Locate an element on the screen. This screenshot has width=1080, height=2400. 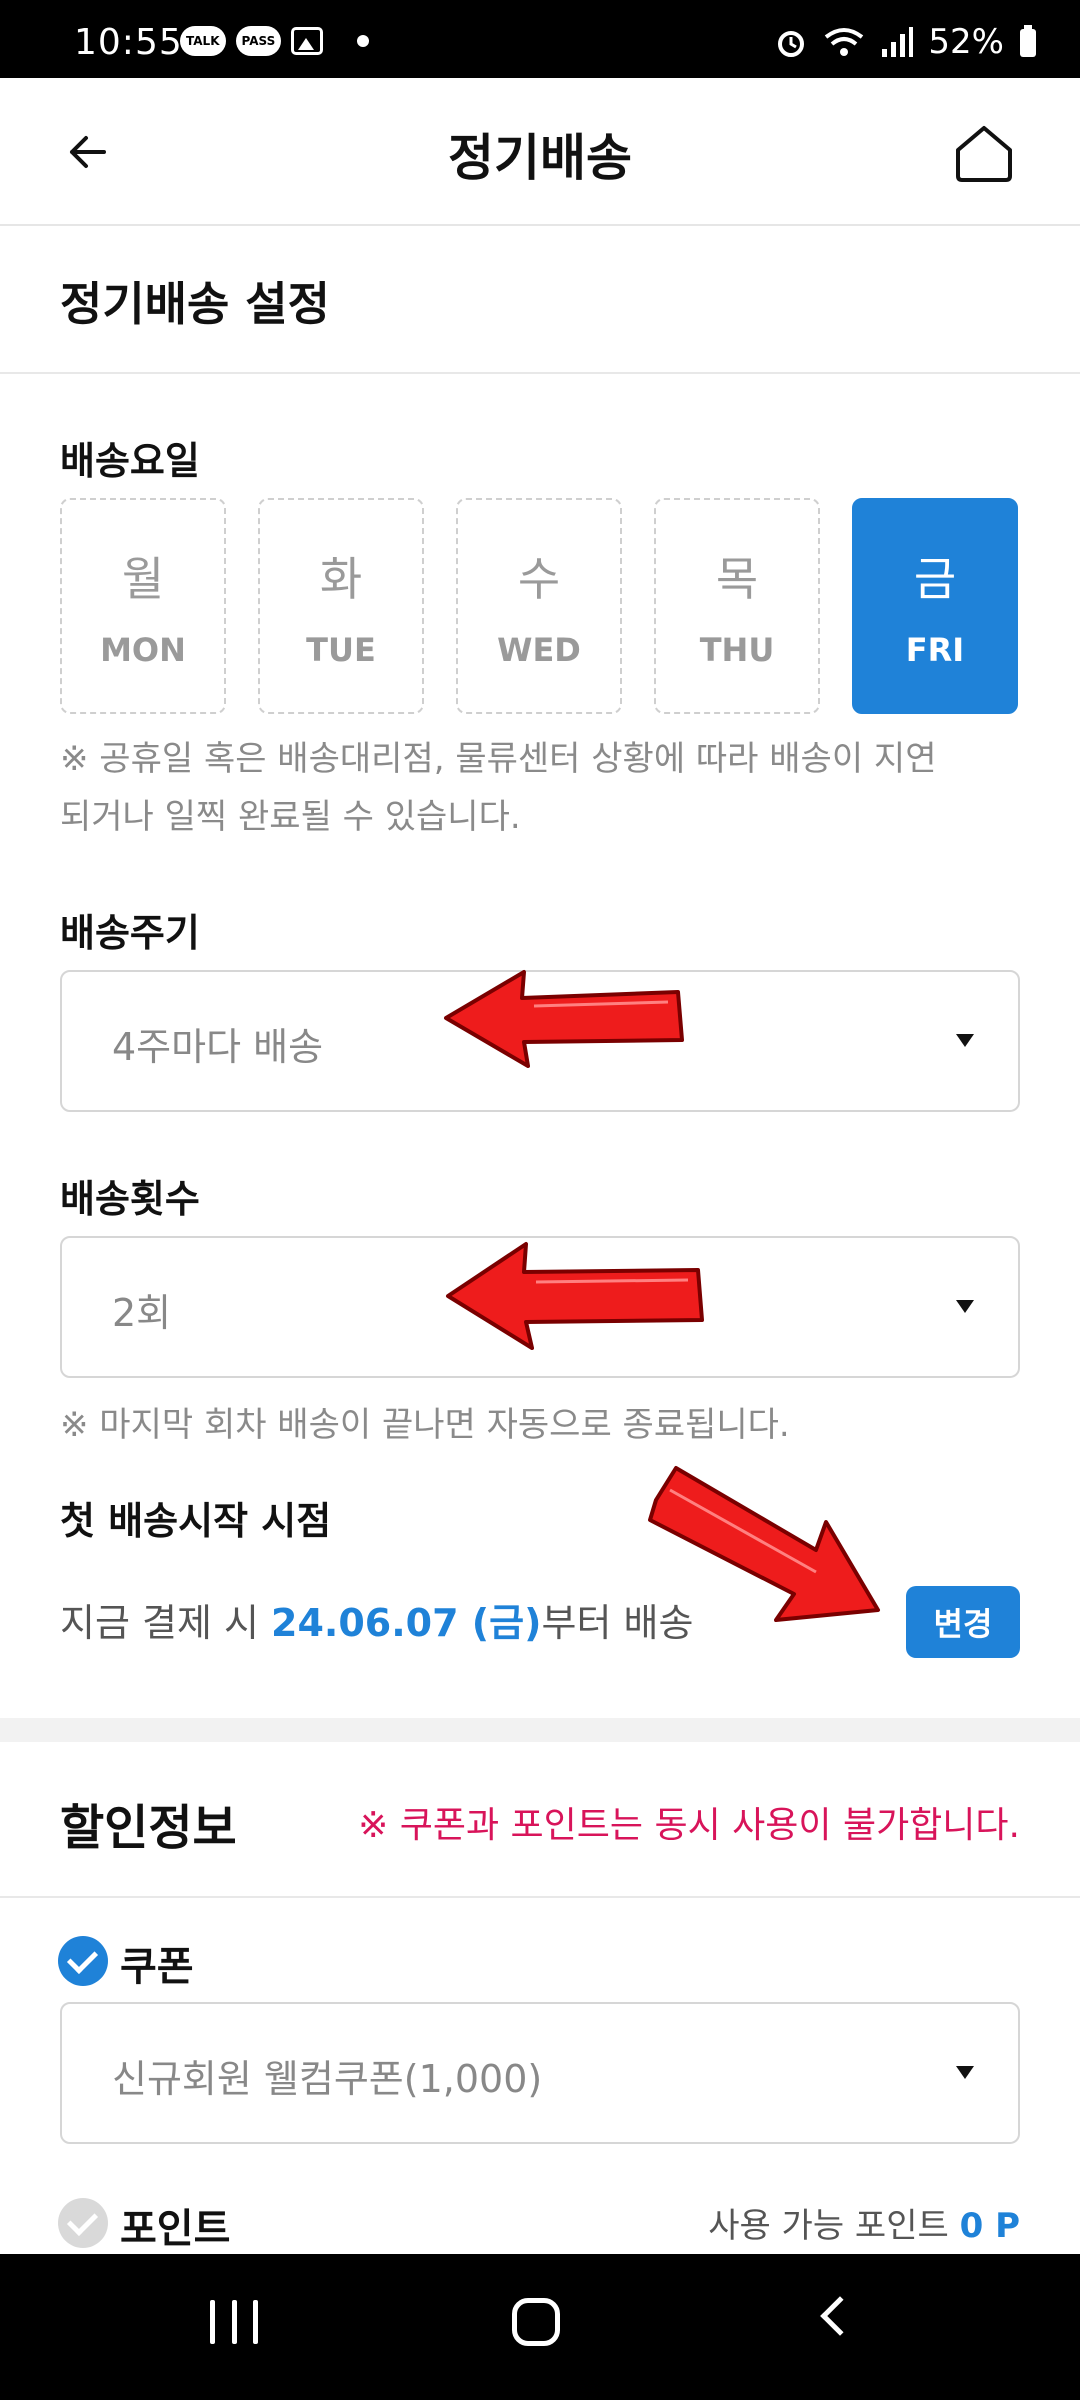
coupon-checkbox is located at coordinates (83, 1961).